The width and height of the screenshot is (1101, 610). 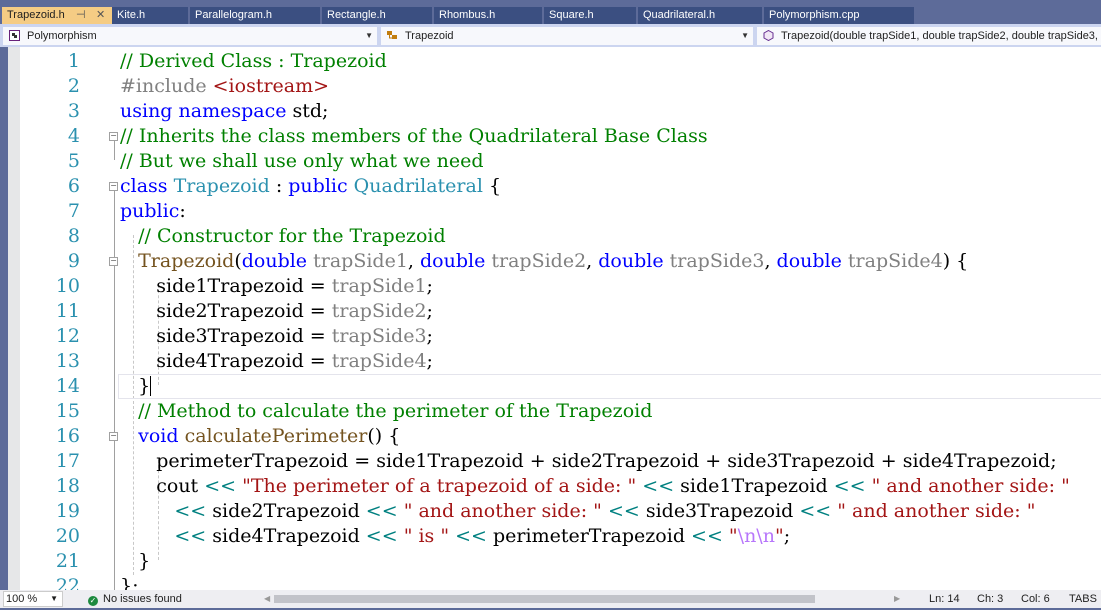 What do you see at coordinates (897, 599) in the screenshot?
I see `scroll-right-icon: ▶` at bounding box center [897, 599].